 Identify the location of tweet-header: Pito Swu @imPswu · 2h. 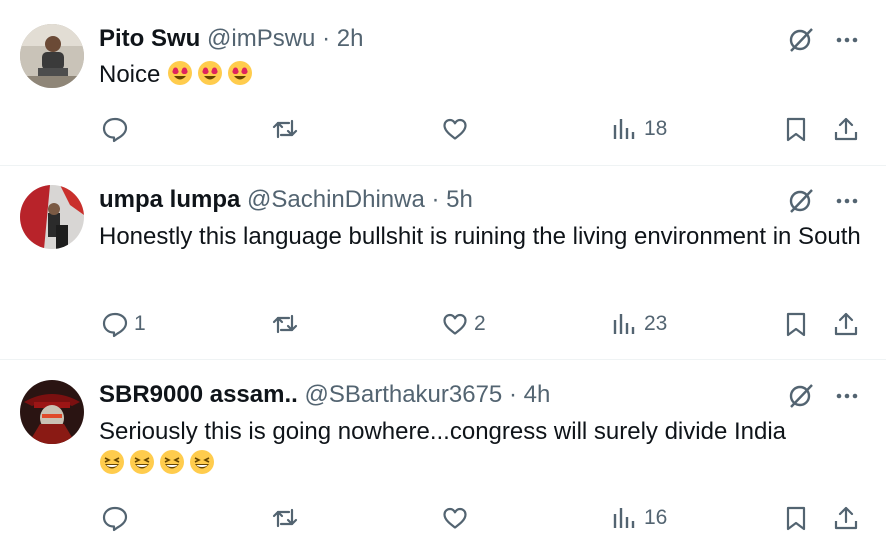
(231, 39).